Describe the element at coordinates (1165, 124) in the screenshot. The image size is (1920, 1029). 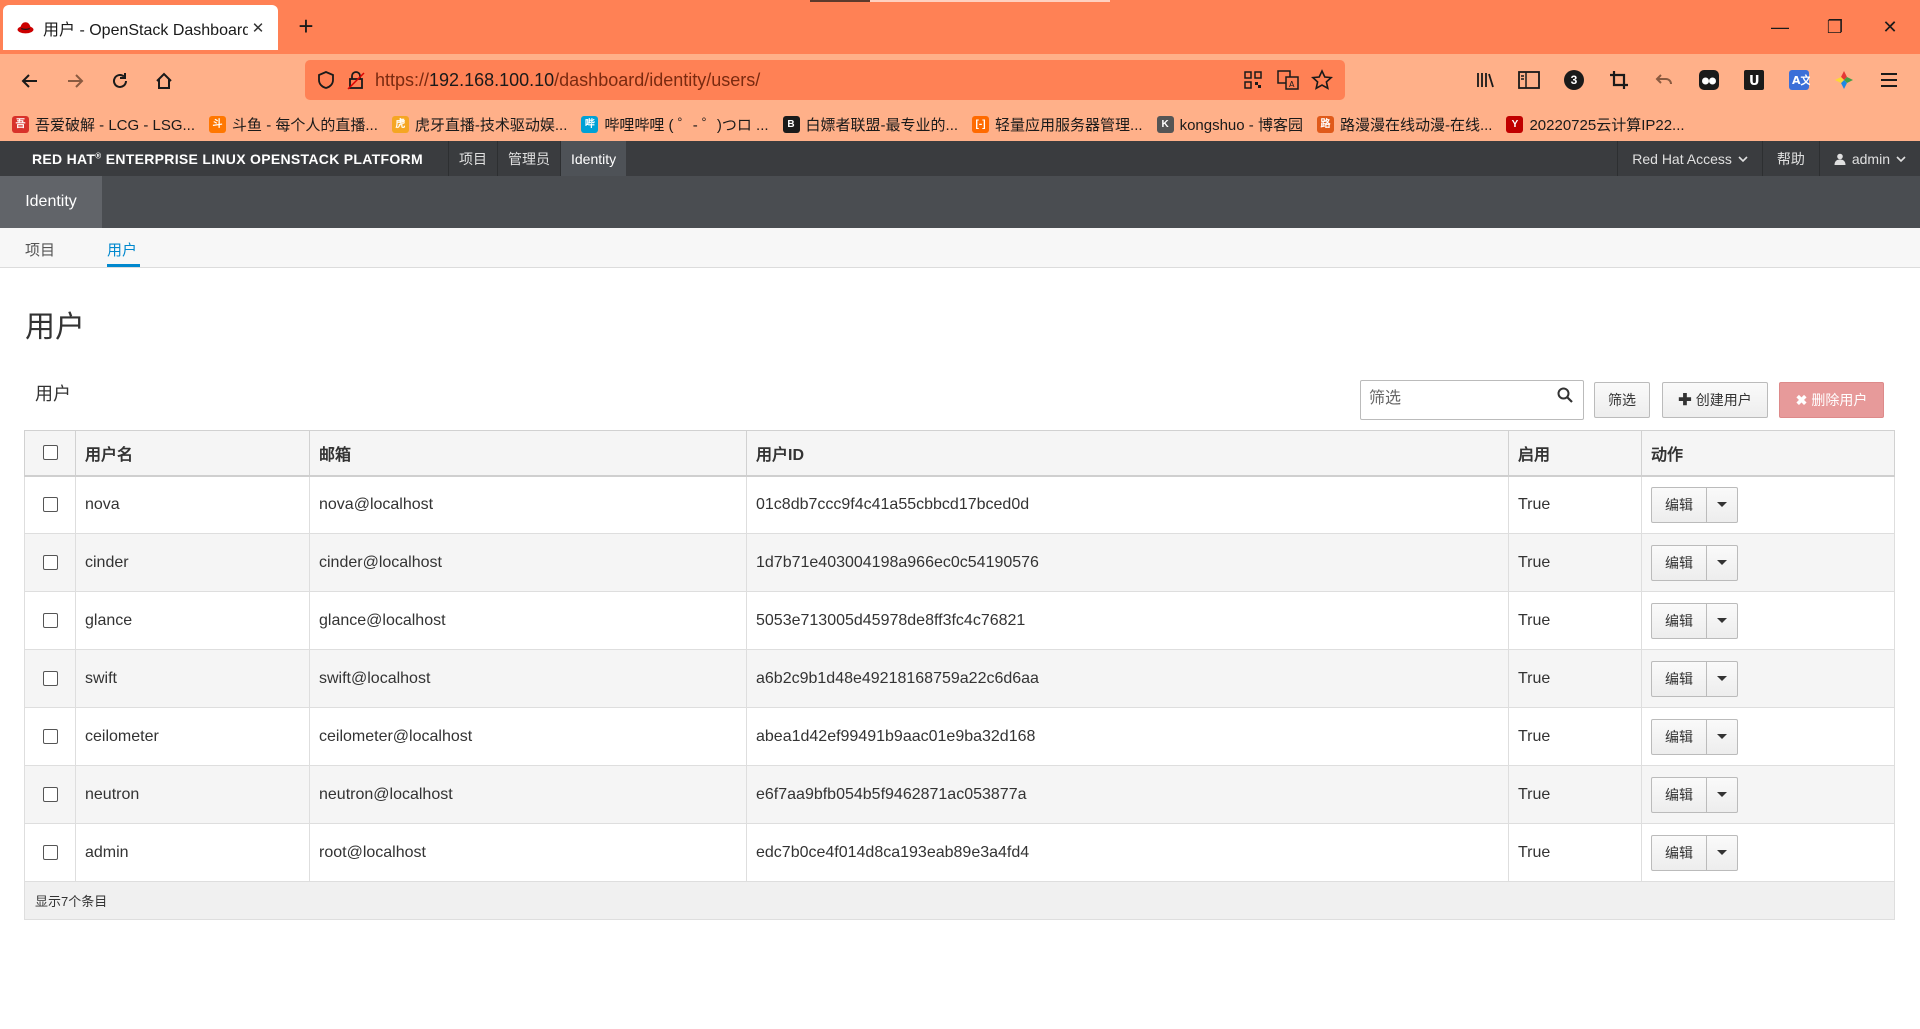
I see `cnblogs-icon: K` at that location.